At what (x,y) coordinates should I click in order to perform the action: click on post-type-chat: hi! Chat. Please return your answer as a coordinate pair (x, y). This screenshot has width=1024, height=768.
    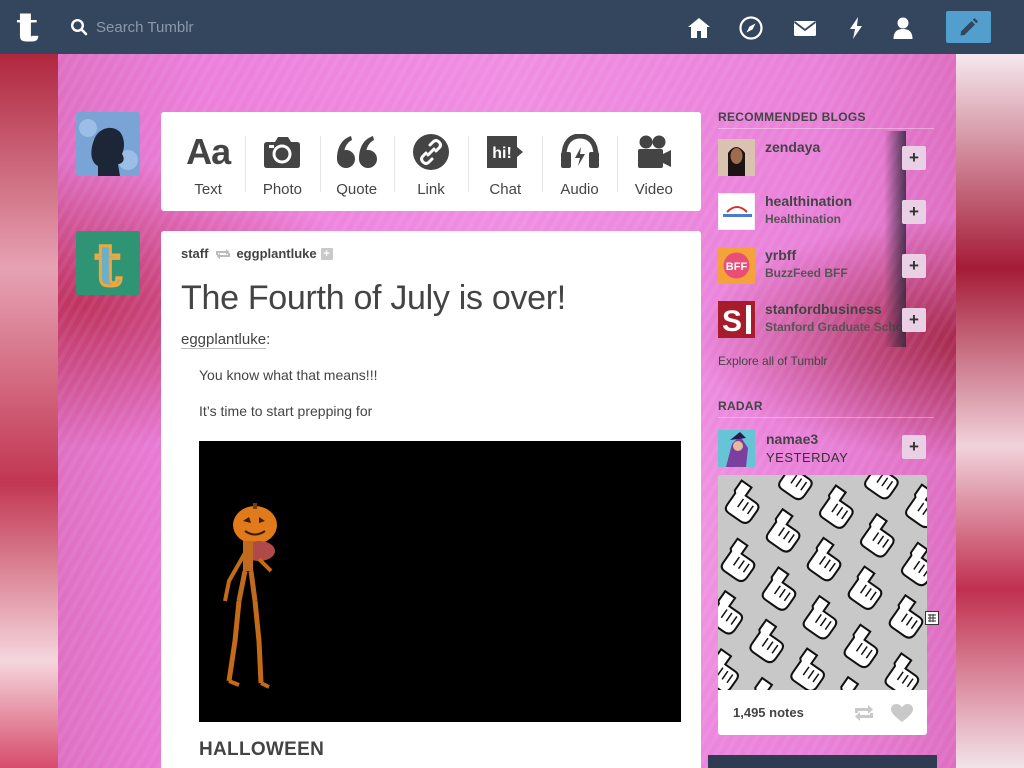
    Looking at the image, I should click on (505, 161).